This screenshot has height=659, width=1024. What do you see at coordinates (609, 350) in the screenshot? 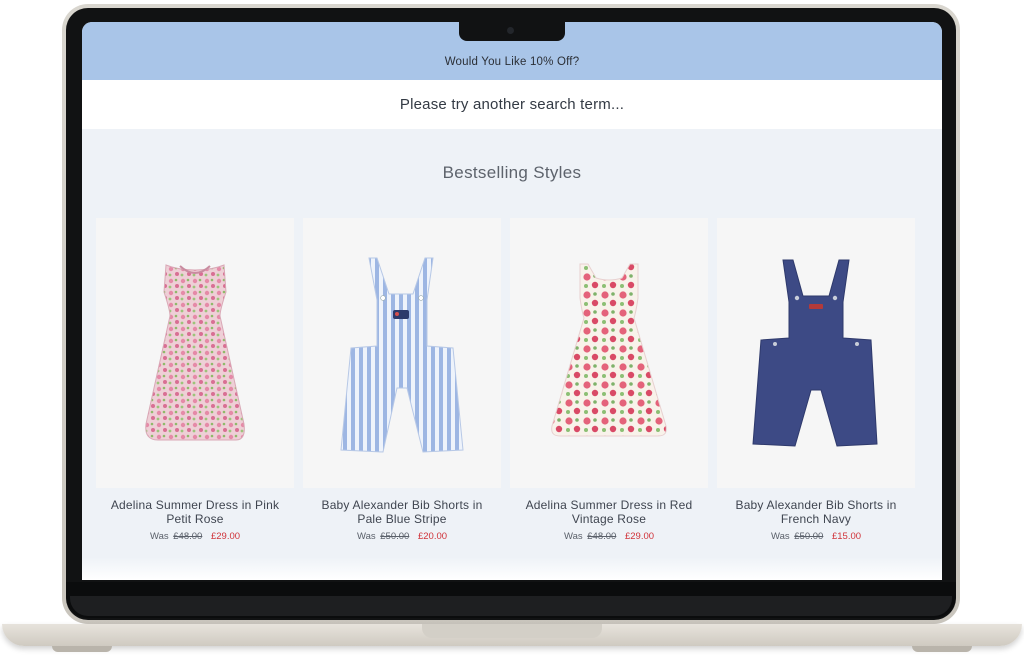
I see `red-rose-dress-icon` at bounding box center [609, 350].